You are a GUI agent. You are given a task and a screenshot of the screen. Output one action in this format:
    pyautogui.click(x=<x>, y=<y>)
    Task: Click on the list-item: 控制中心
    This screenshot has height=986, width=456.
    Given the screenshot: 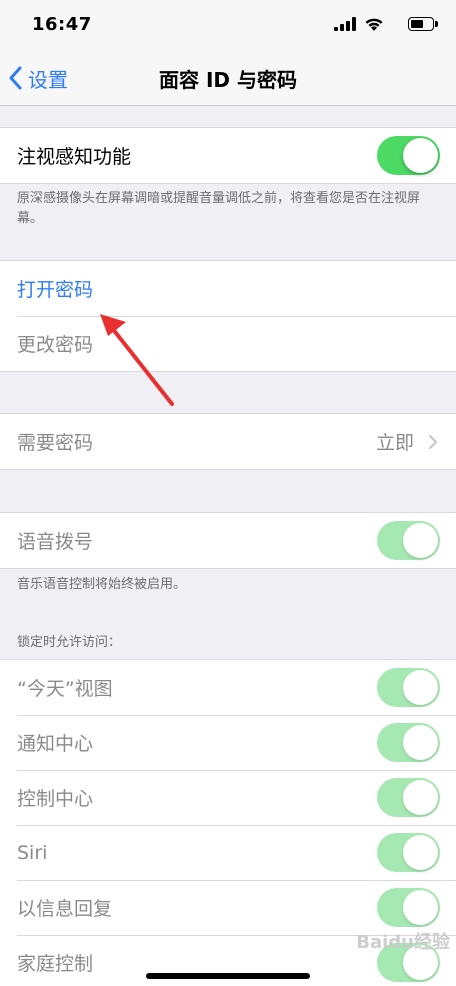 What is the action you would take?
    pyautogui.click(x=228, y=797)
    